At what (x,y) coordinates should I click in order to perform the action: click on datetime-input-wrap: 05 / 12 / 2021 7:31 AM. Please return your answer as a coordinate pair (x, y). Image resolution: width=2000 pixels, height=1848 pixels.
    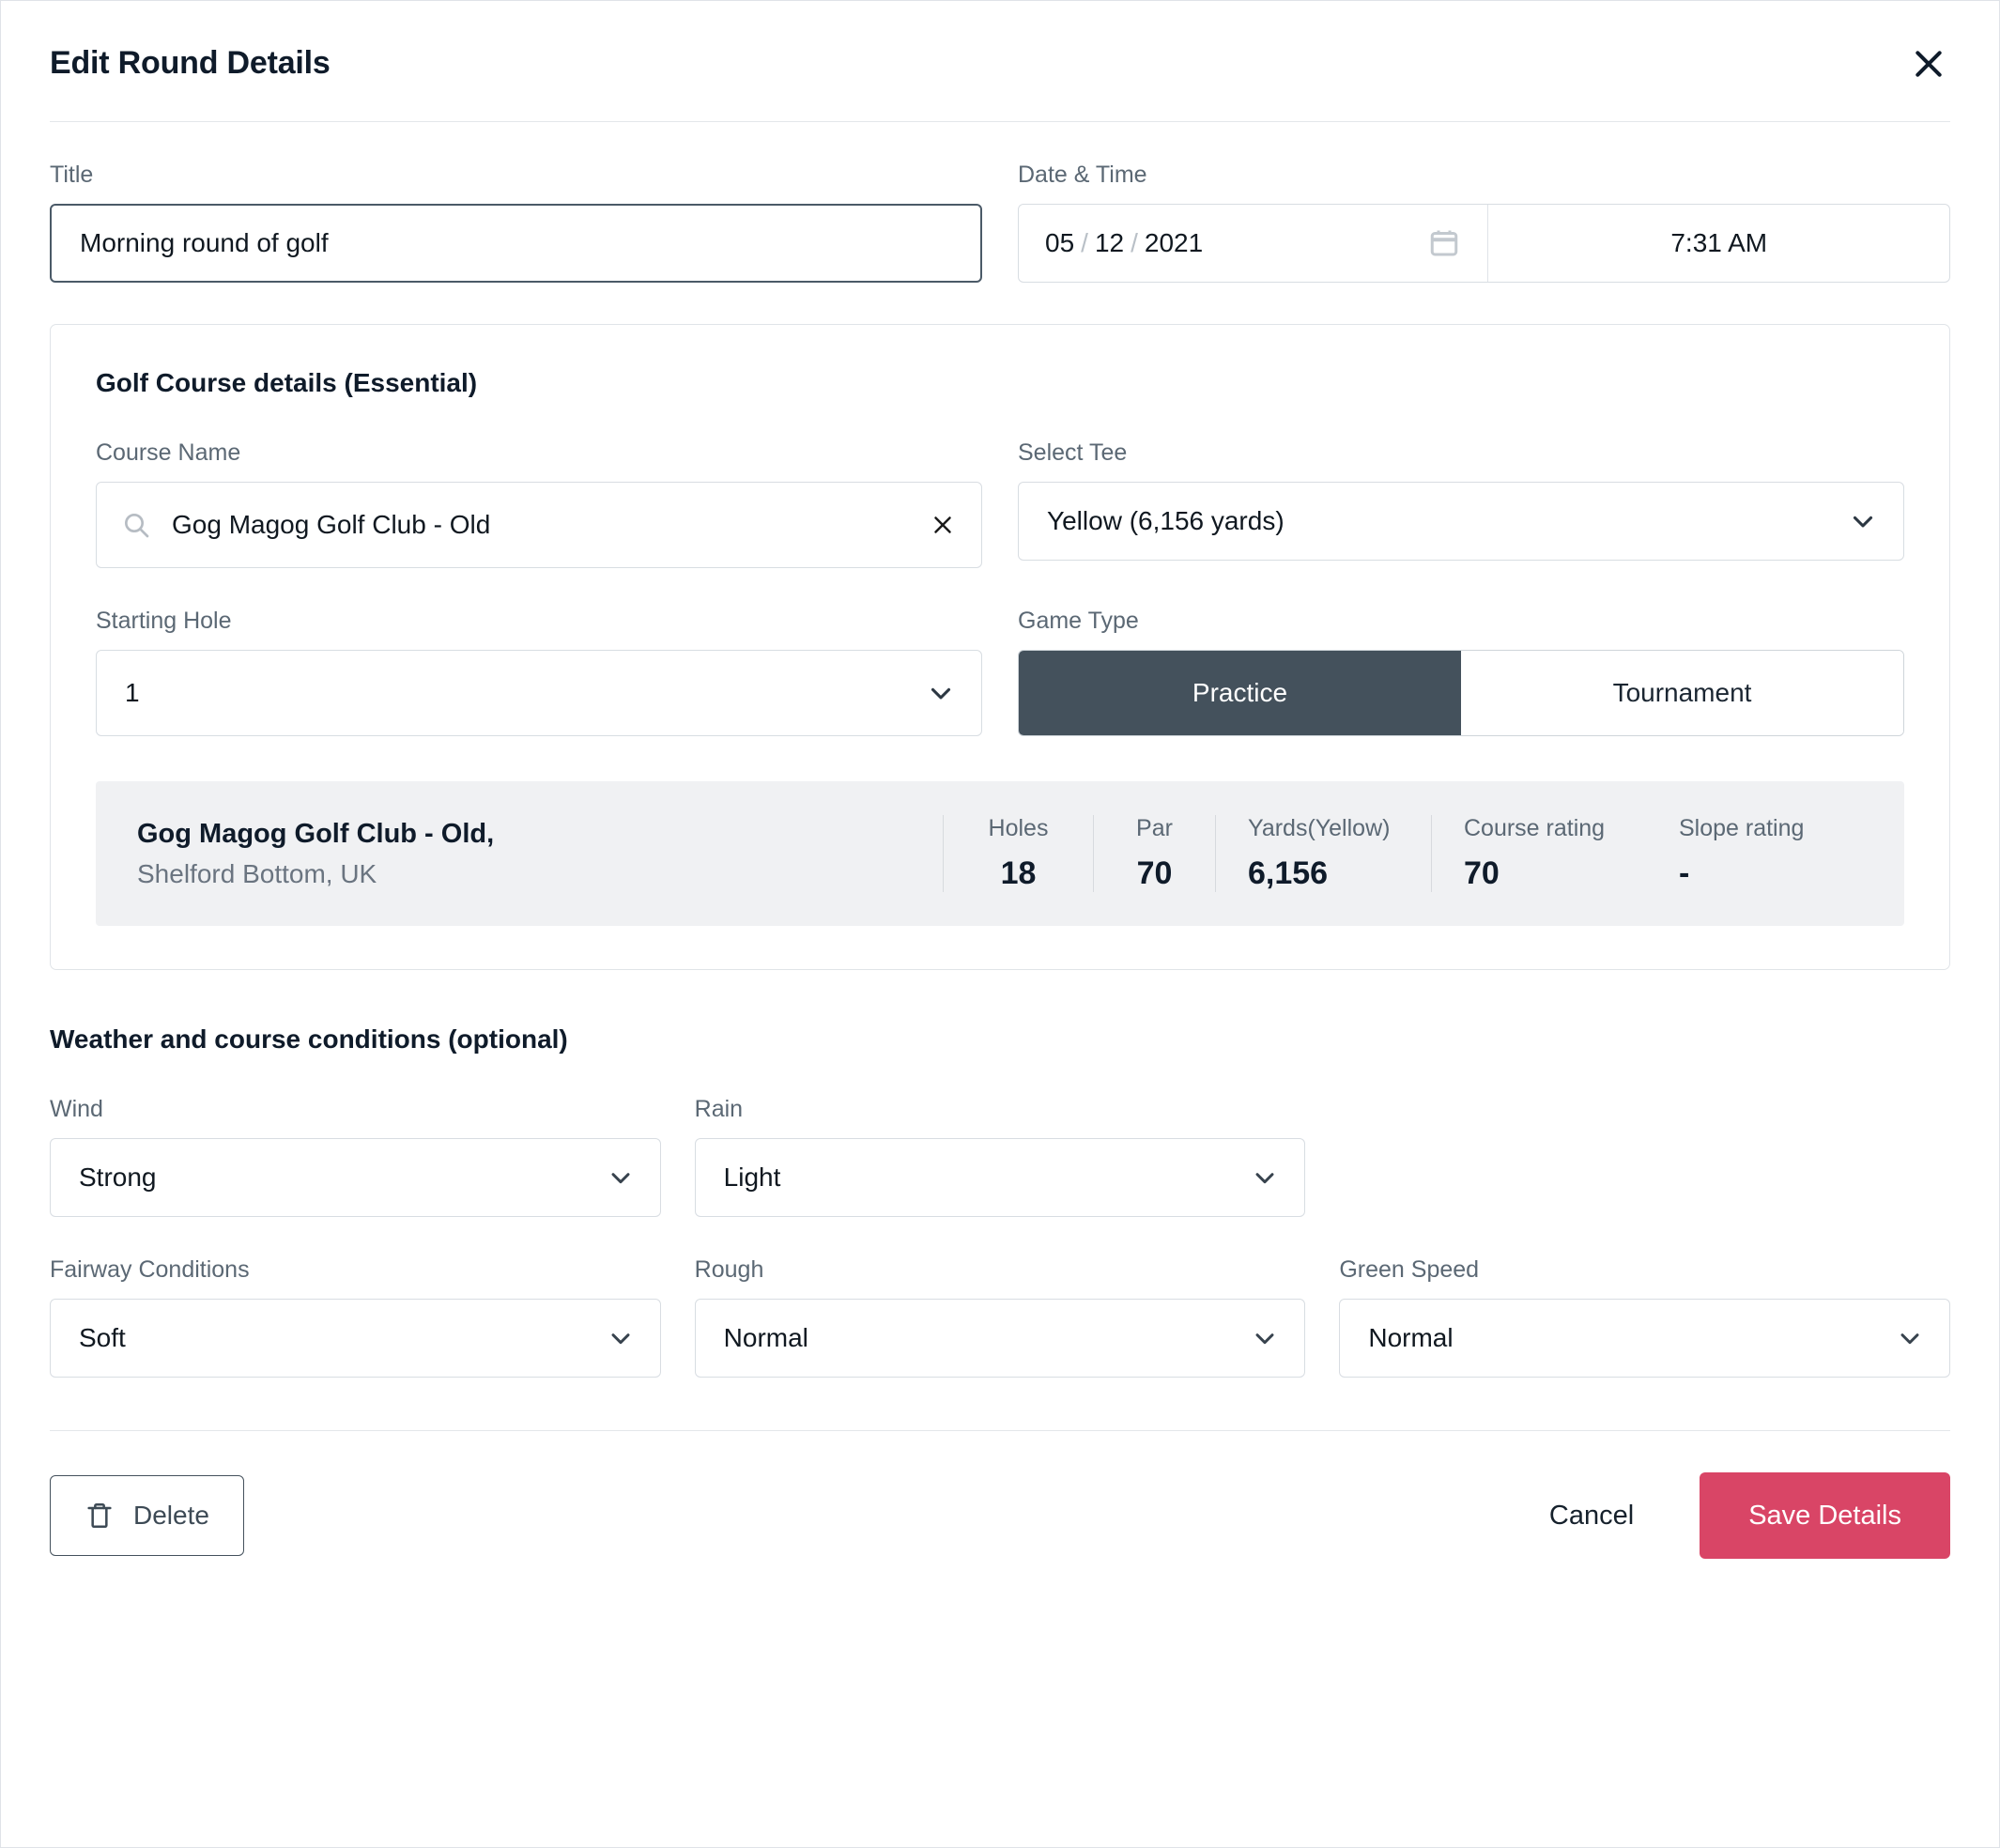
    Looking at the image, I should click on (1484, 243).